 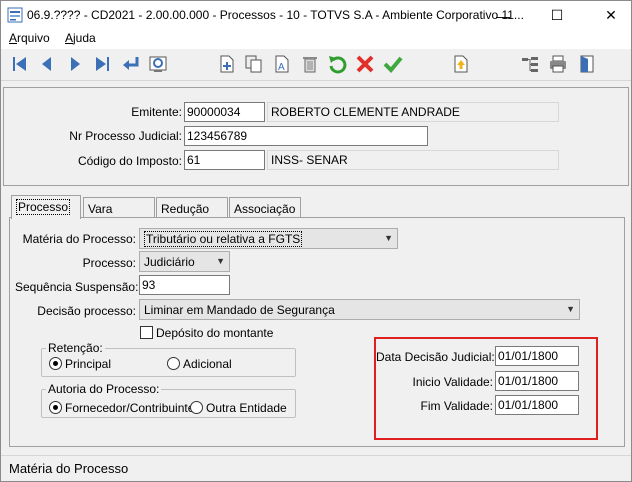 I want to click on processo-judicial-field: 123456789, so click(x=306, y=136).